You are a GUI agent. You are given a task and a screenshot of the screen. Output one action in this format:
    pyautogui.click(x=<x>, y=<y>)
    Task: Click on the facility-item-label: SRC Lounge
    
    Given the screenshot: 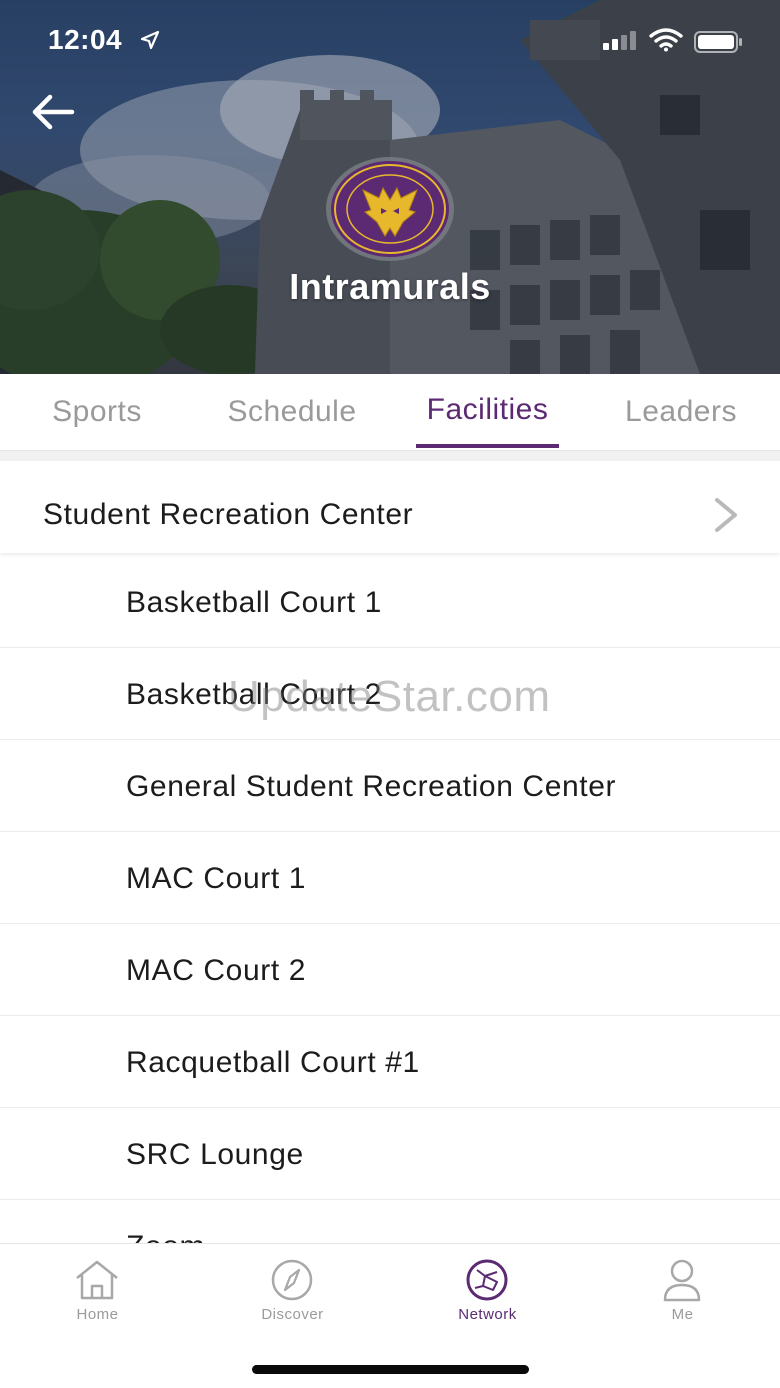 What is the action you would take?
    pyautogui.click(x=215, y=1154)
    